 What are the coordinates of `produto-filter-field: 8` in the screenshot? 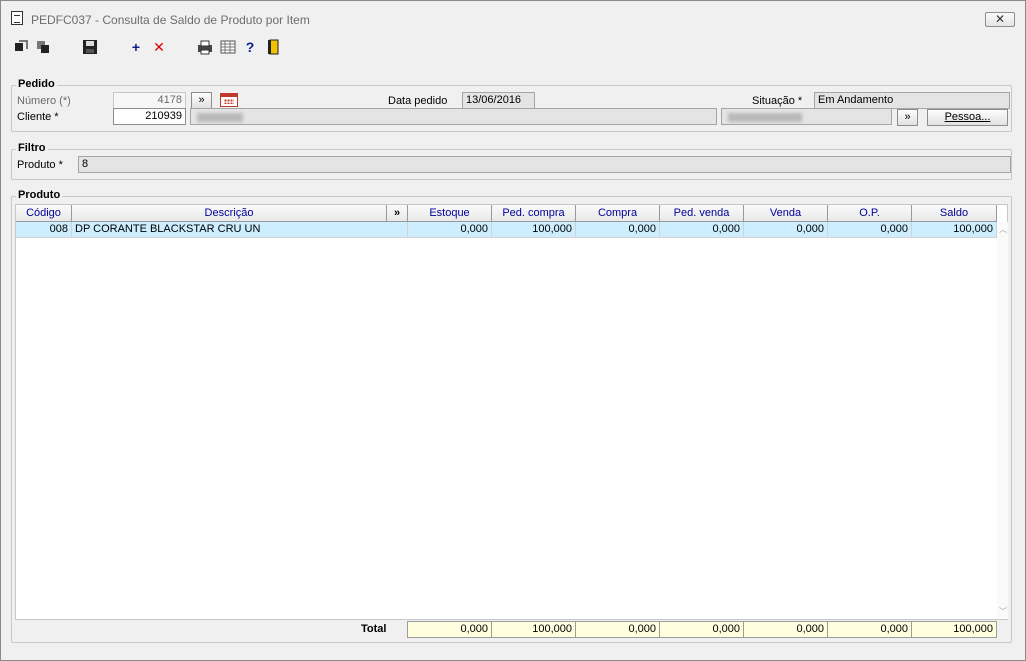 It's located at (544, 164).